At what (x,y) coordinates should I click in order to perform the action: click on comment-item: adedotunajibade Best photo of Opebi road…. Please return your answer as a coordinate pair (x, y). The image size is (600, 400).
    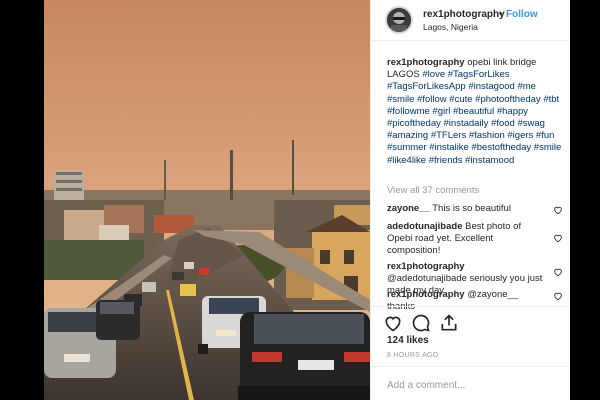
    Looking at the image, I should click on (467, 239).